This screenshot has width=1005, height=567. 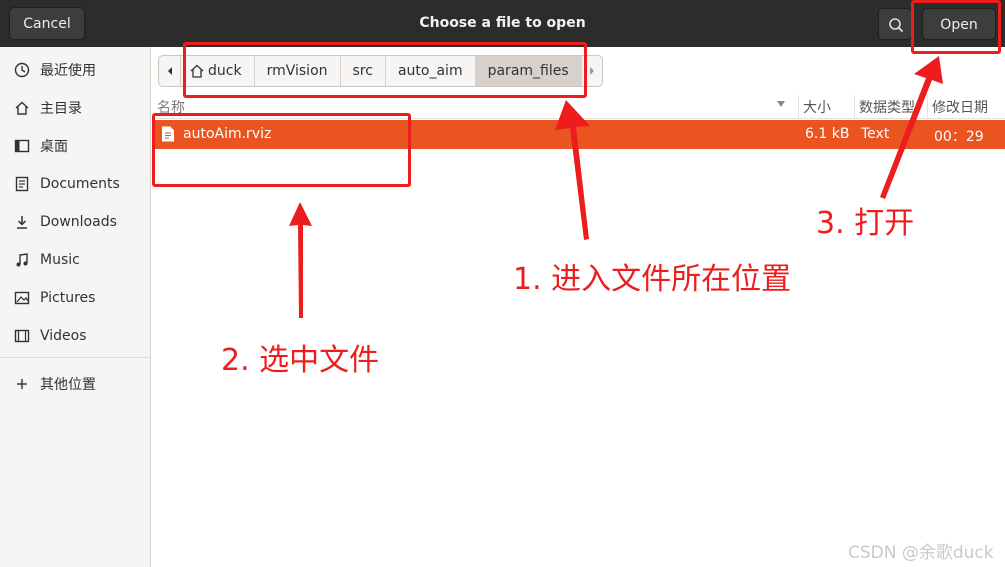 I want to click on sidebar-item-pictures: Pictures, so click(x=75, y=298).